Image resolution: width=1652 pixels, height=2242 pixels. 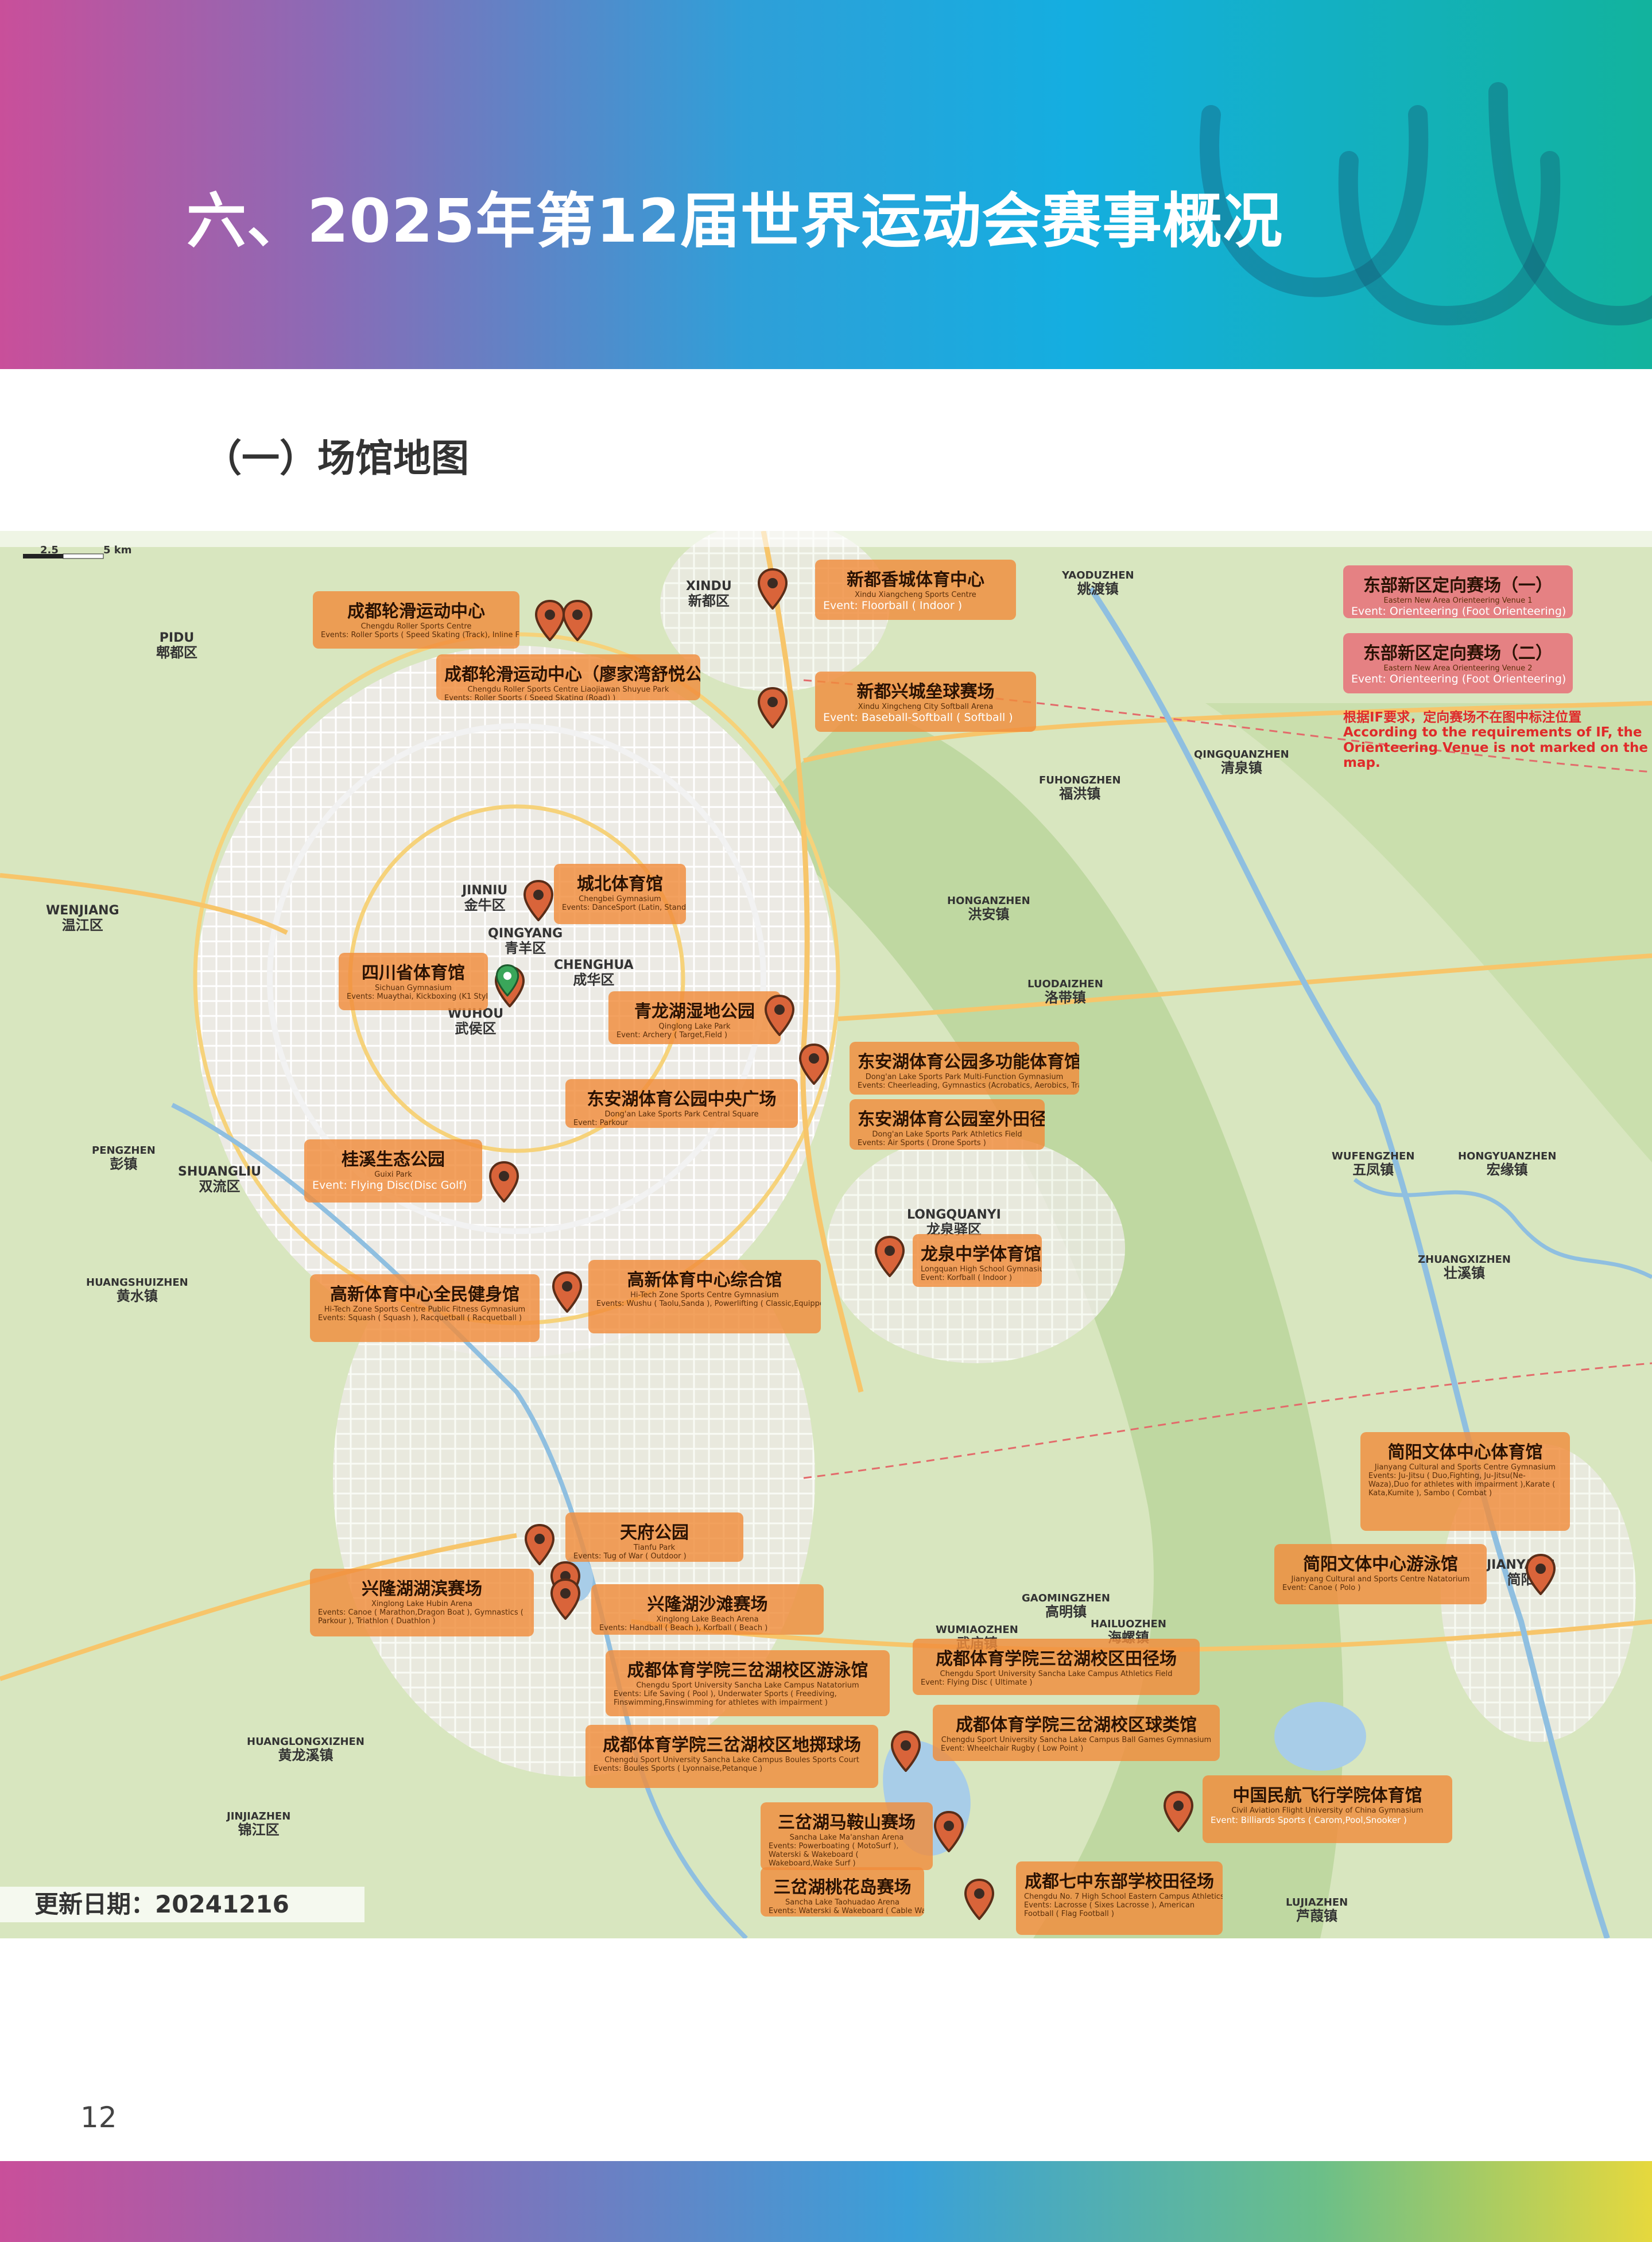 I want to click on section-subtitle: （一）场馆地图, so click(x=336, y=458).